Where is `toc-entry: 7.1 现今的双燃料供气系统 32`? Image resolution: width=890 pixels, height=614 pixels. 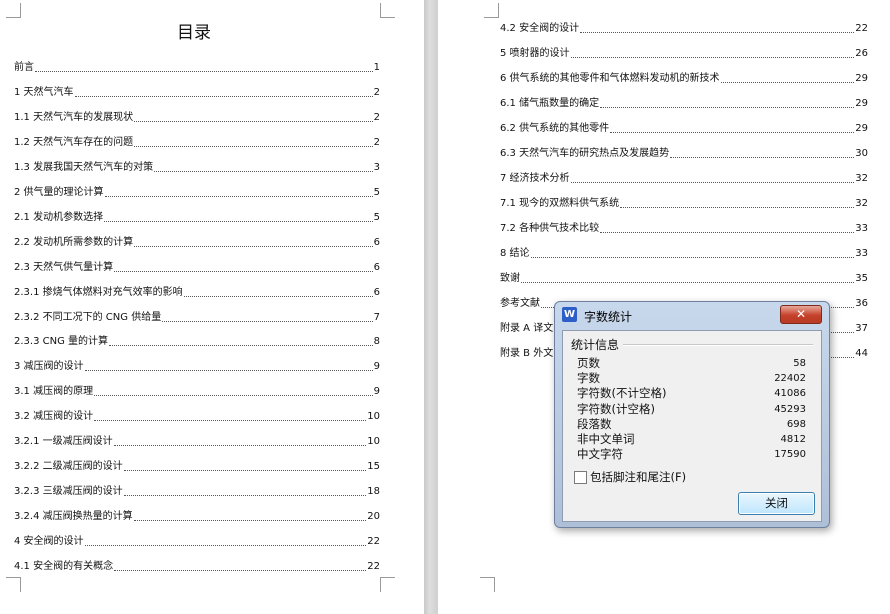
toc-entry: 7.1 现今的双燃料供气系统 32 is located at coordinates (684, 204).